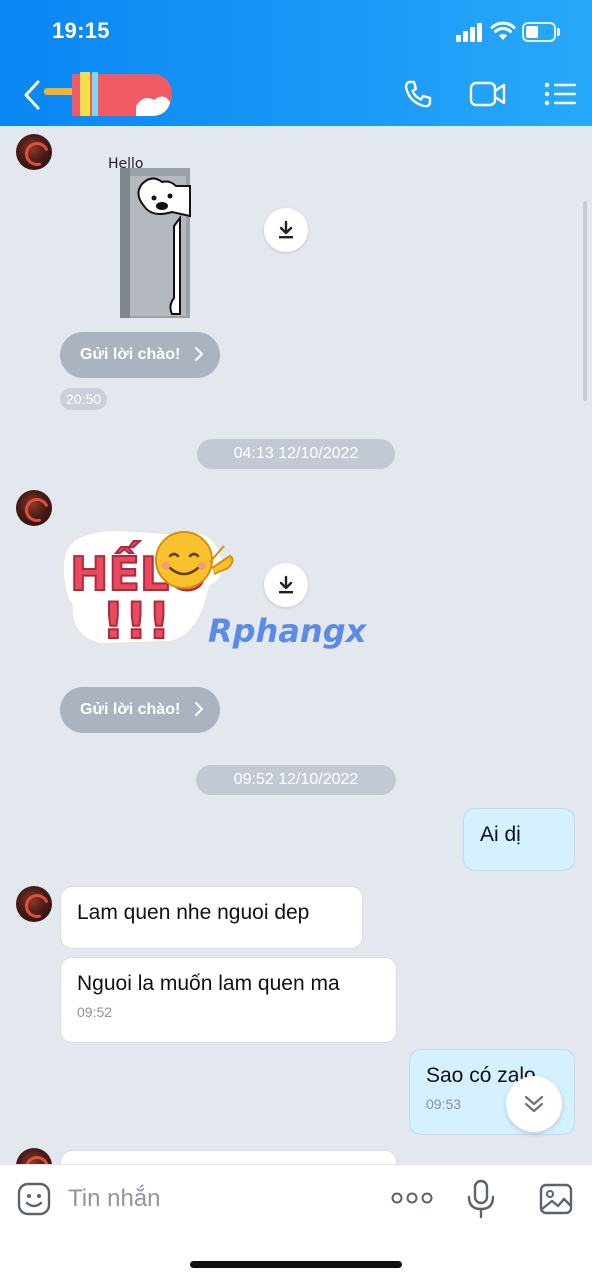 This screenshot has height=1280, width=592. Describe the element at coordinates (228, 1157) in the screenshot. I see `incoming-message` at that location.